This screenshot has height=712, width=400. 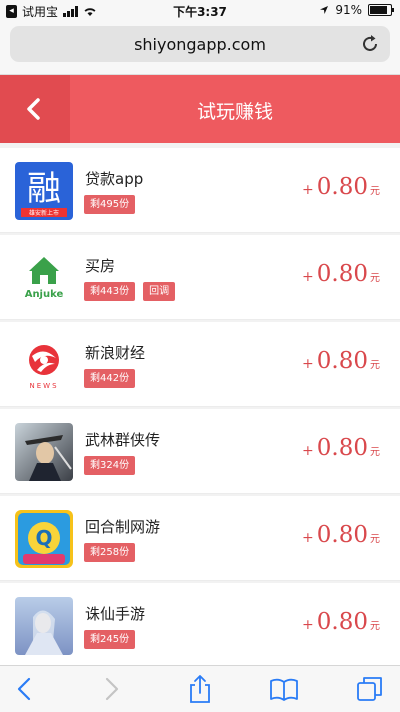 I want to click on remaining-badge: 剩442份, so click(x=110, y=378).